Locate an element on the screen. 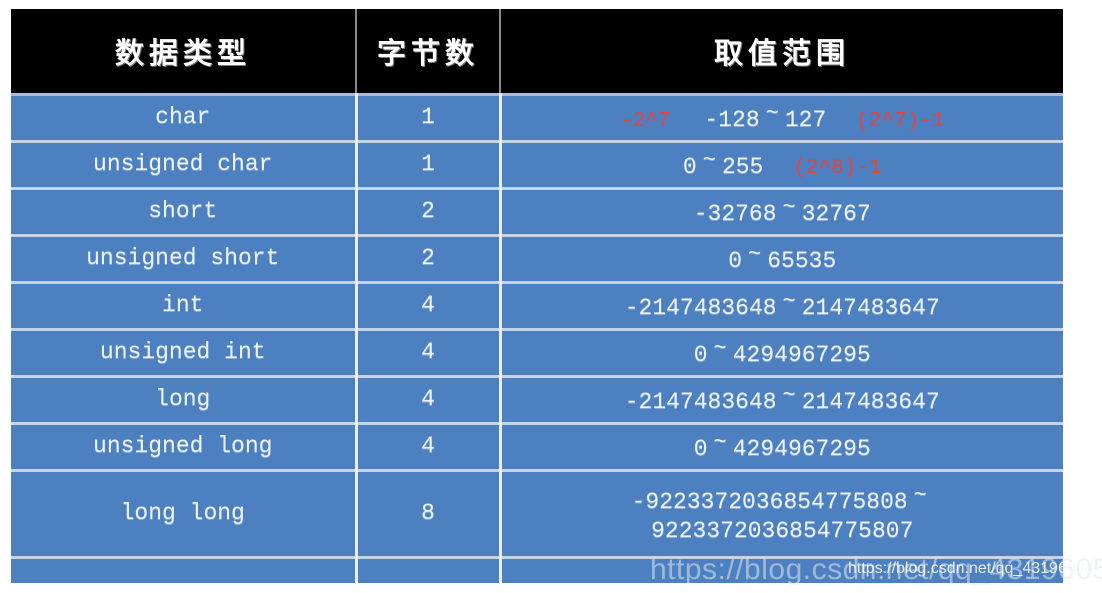 The image size is (1102, 593). range-value: -9223372036854775808 ~9223372036854775807 is located at coordinates (783, 514).